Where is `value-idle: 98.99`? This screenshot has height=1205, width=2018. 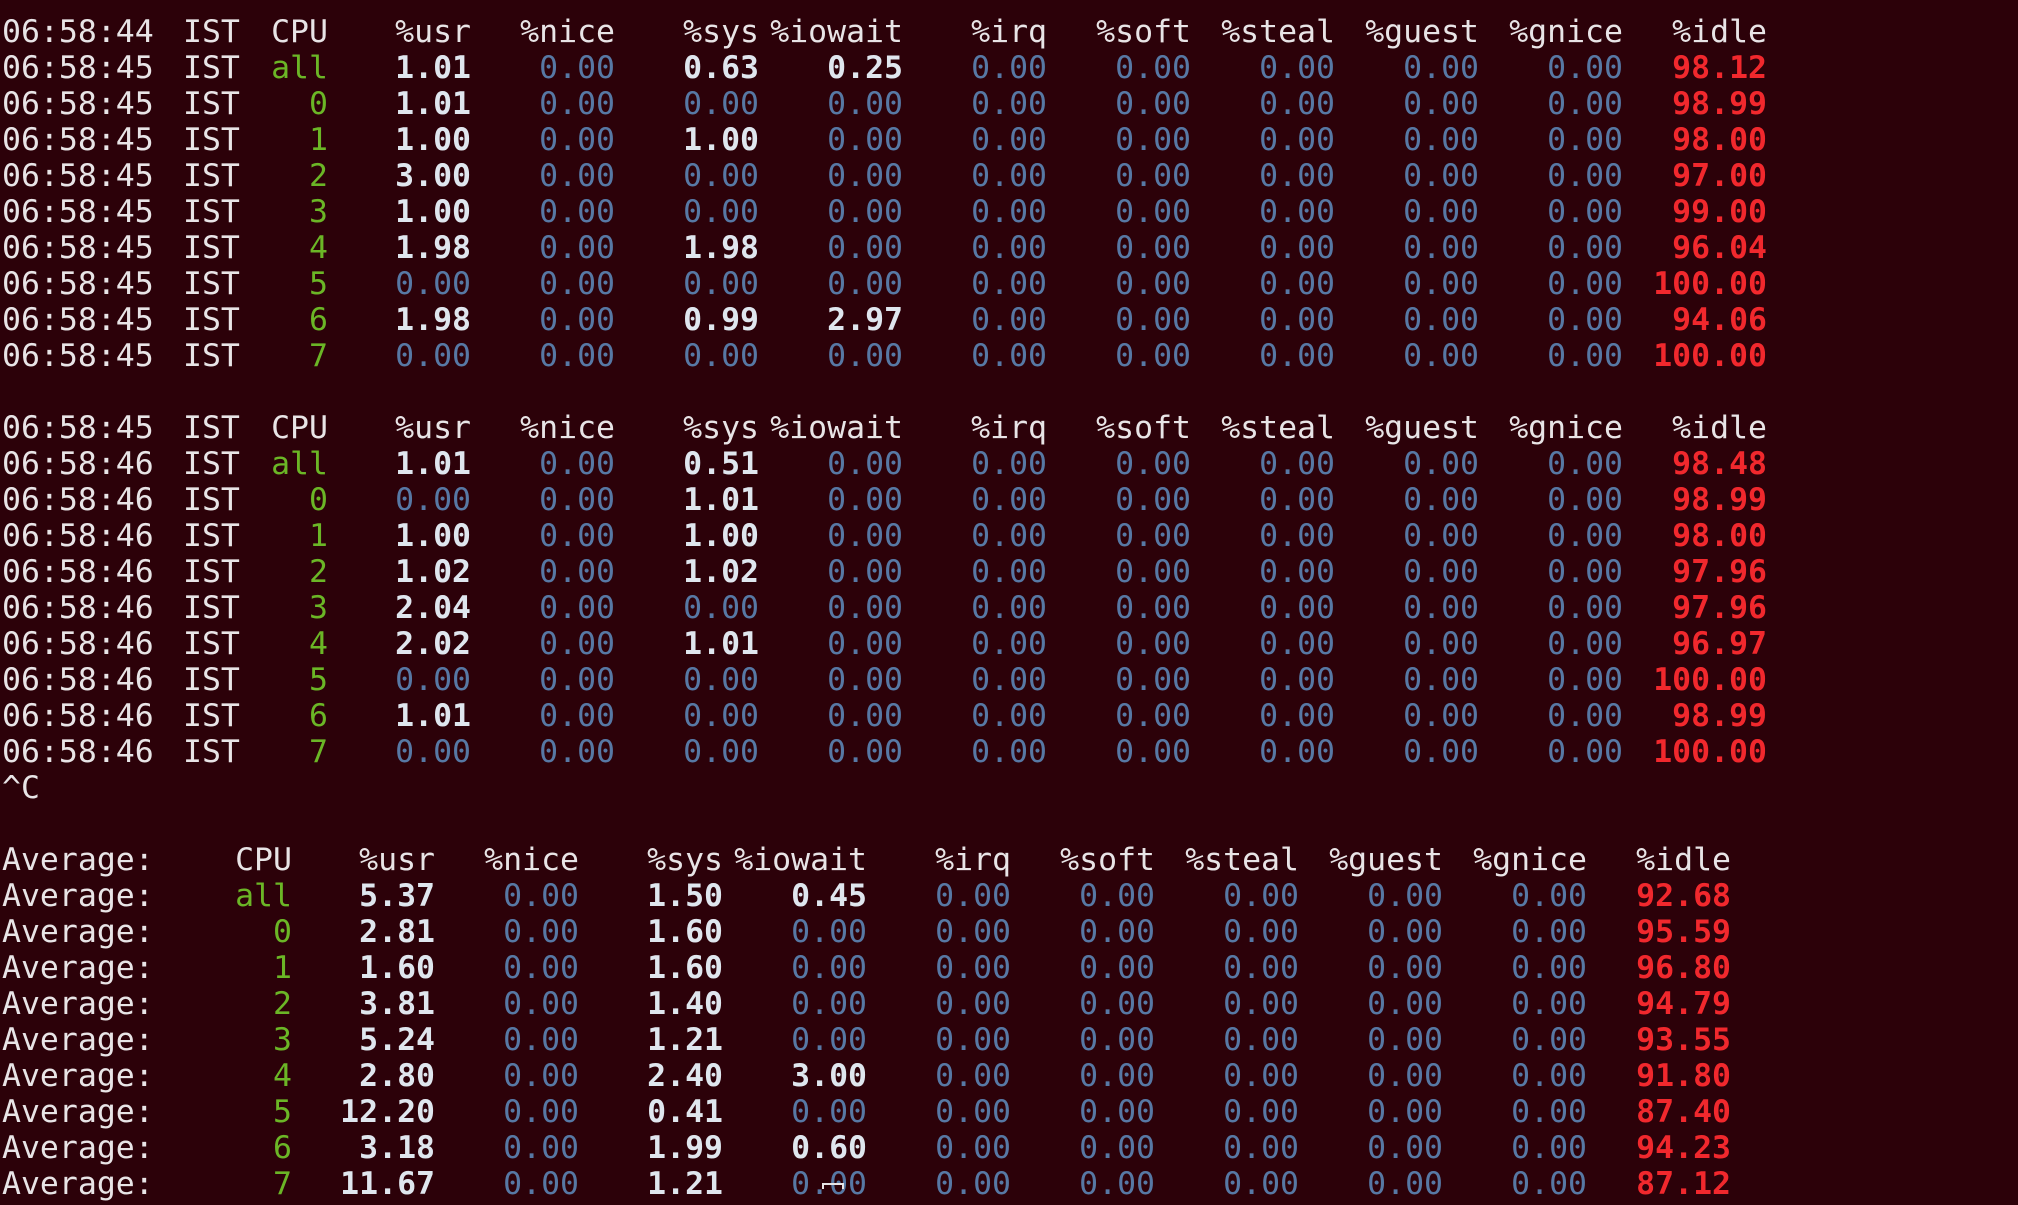
value-idle: 98.99 is located at coordinates (1719, 500).